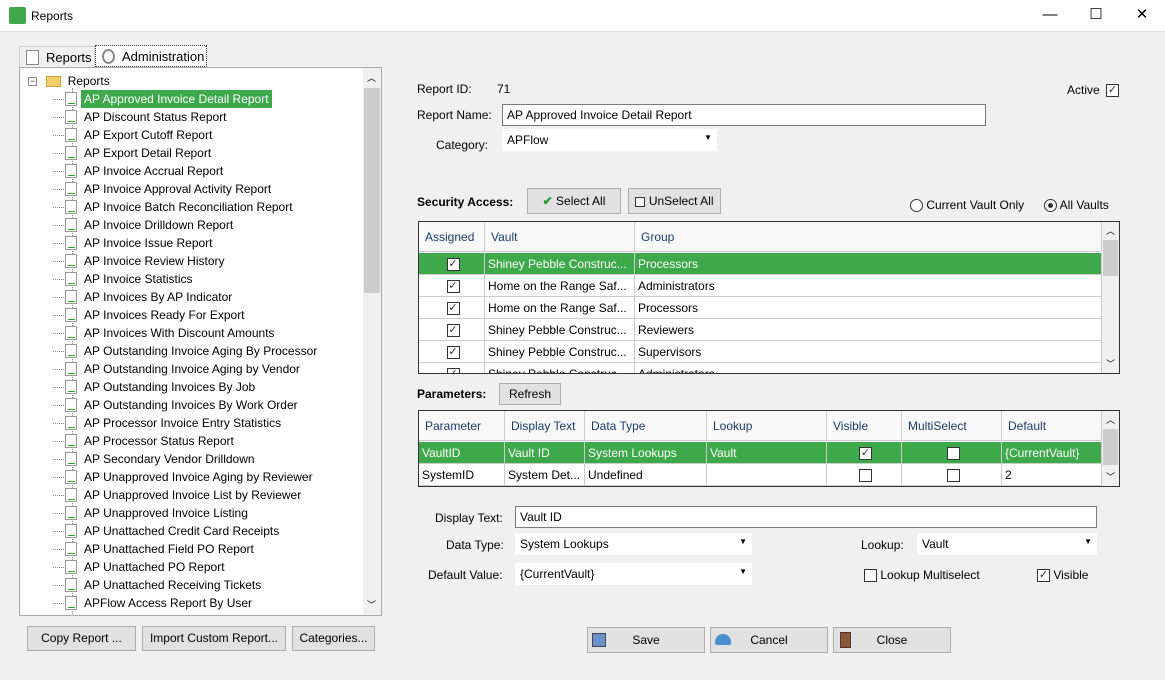 The image size is (1165, 680). What do you see at coordinates (69, 81) in the screenshot?
I see `tree-root: − Reports` at bounding box center [69, 81].